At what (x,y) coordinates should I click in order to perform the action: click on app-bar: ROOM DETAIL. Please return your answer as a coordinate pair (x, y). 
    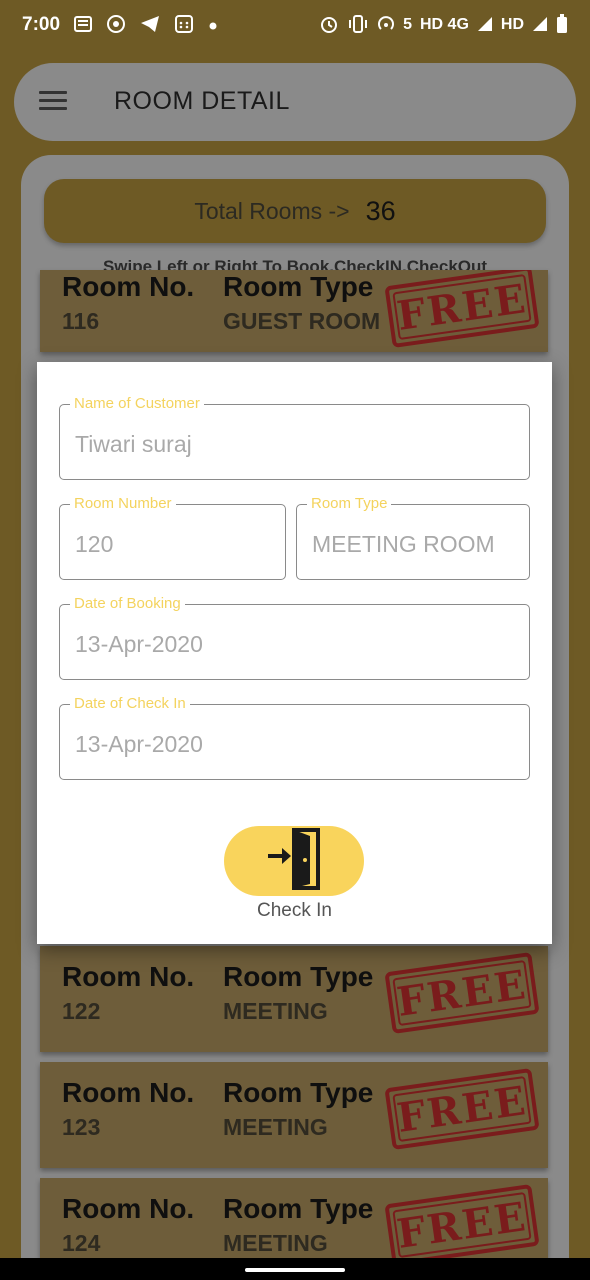
    Looking at the image, I should click on (295, 102).